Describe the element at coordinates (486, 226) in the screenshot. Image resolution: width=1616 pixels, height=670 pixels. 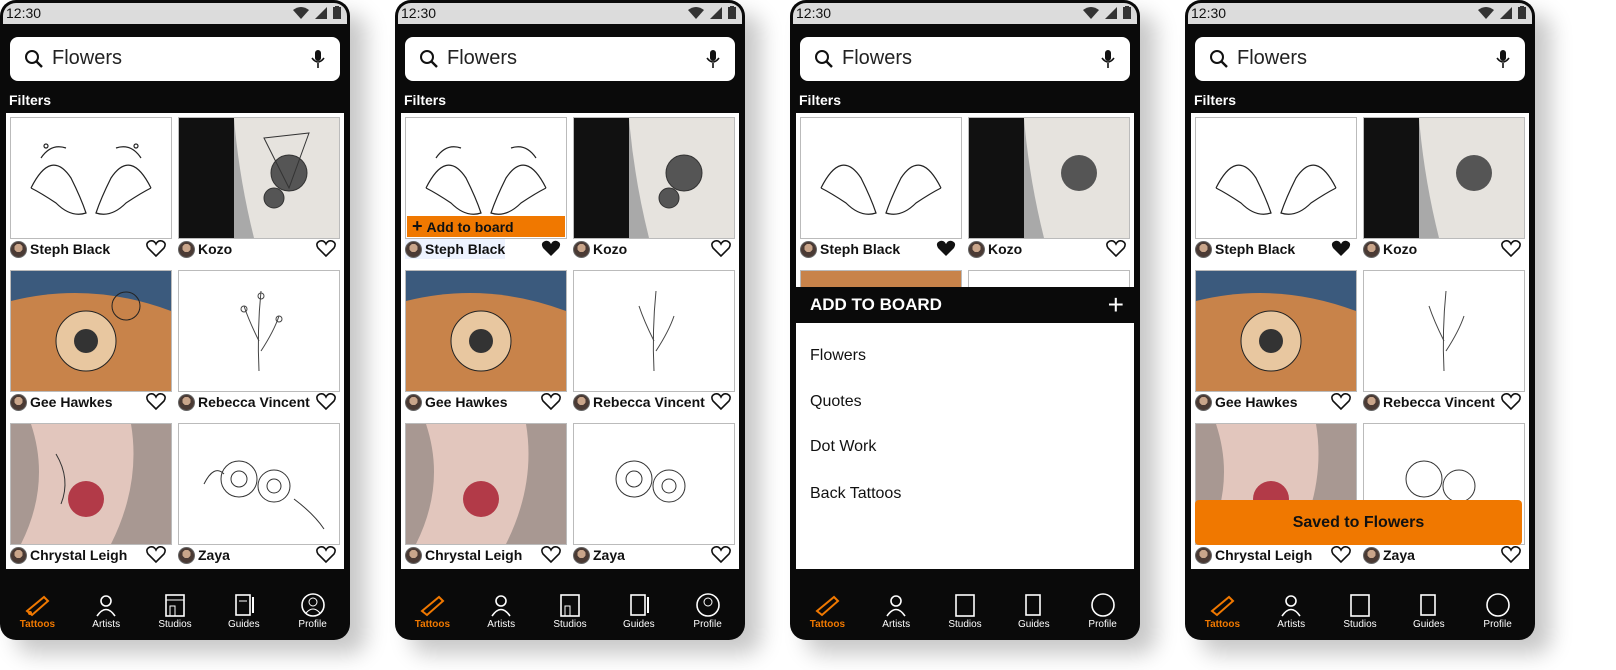
I see `add-to-board-button: + Add to board` at that location.